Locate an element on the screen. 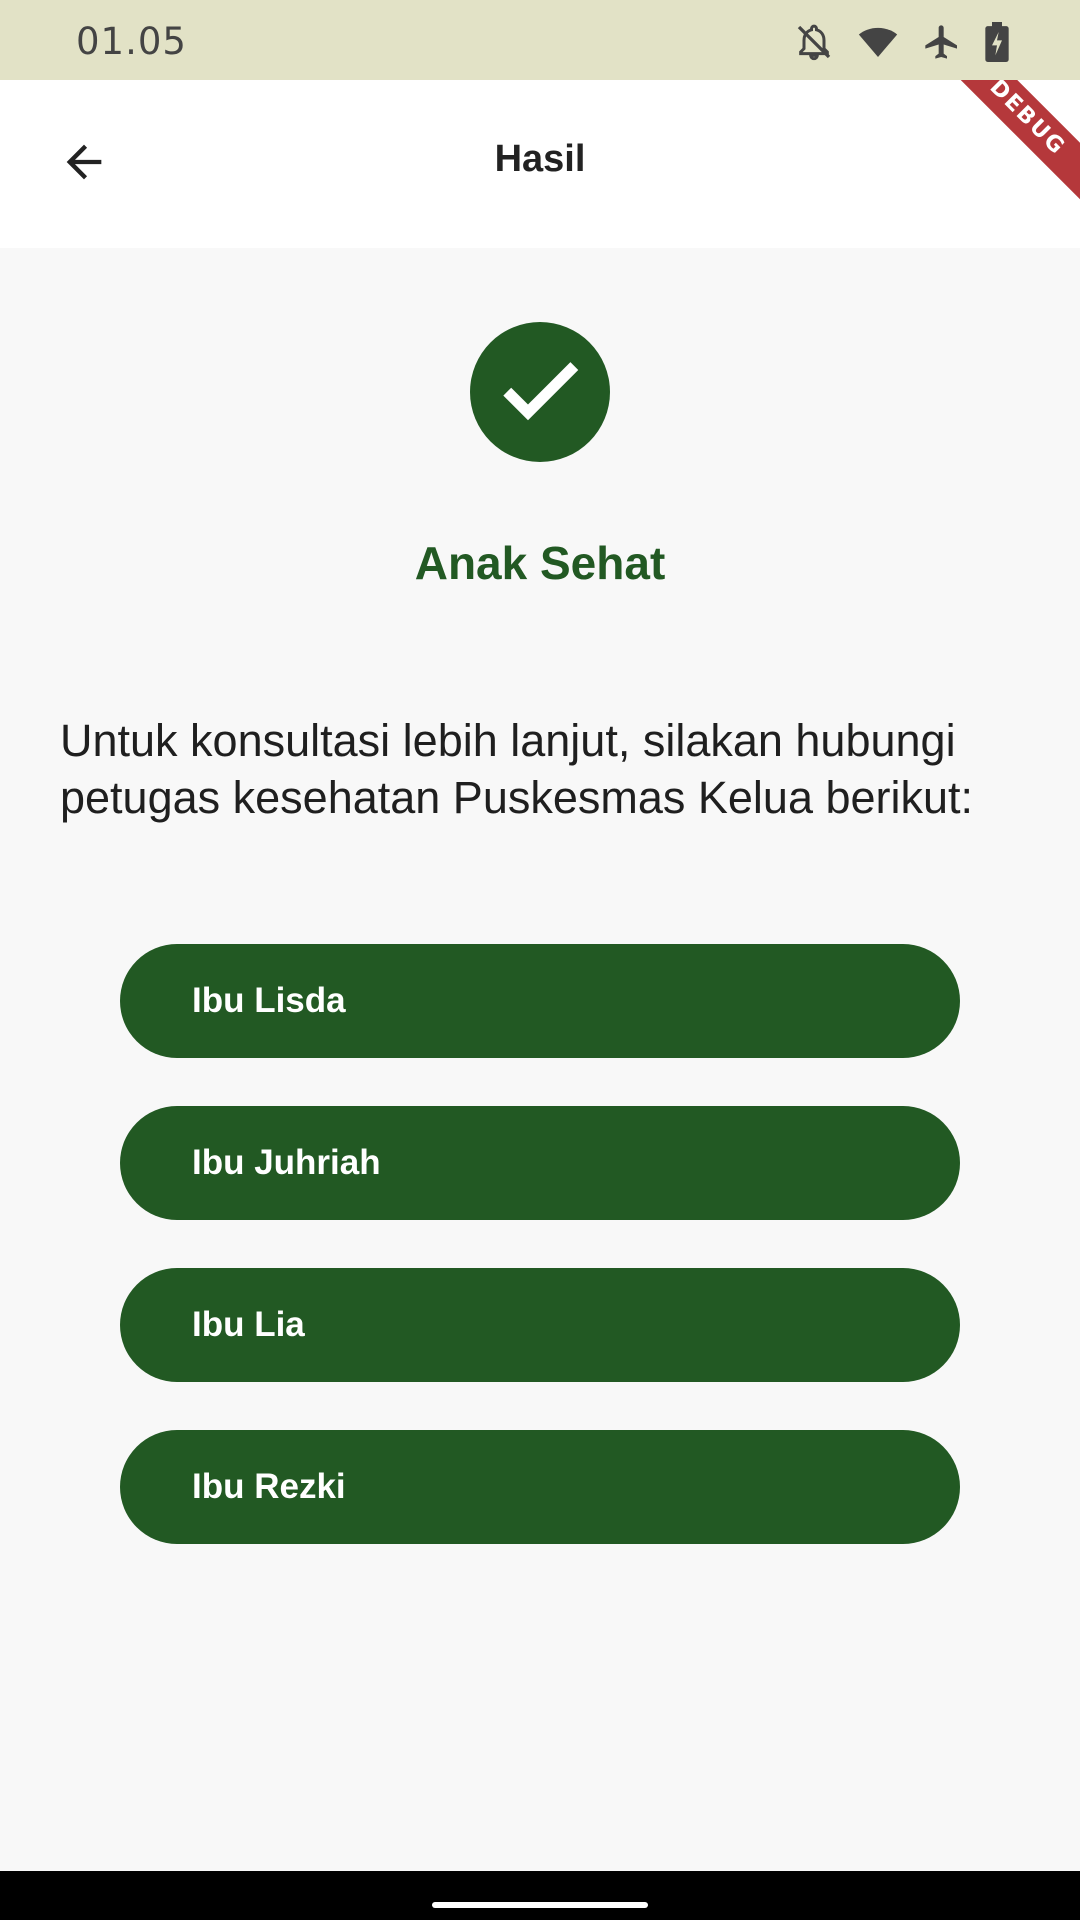 The width and height of the screenshot is (1080, 1920). contact-button-ibu-lisda: Ibu Lisda is located at coordinates (540, 1001).